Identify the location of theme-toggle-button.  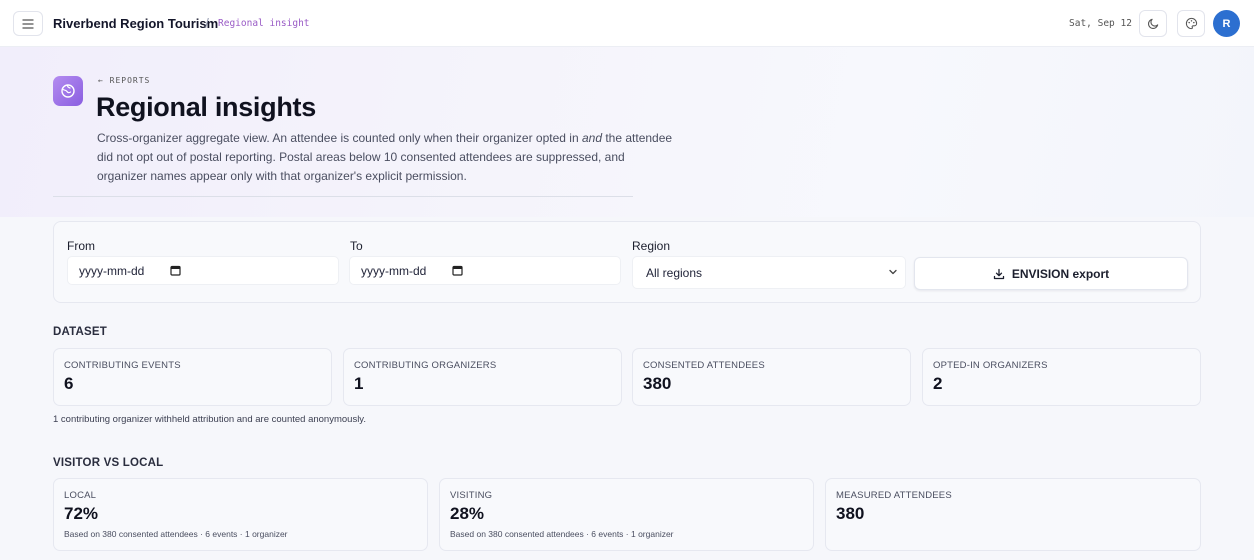
(1153, 23).